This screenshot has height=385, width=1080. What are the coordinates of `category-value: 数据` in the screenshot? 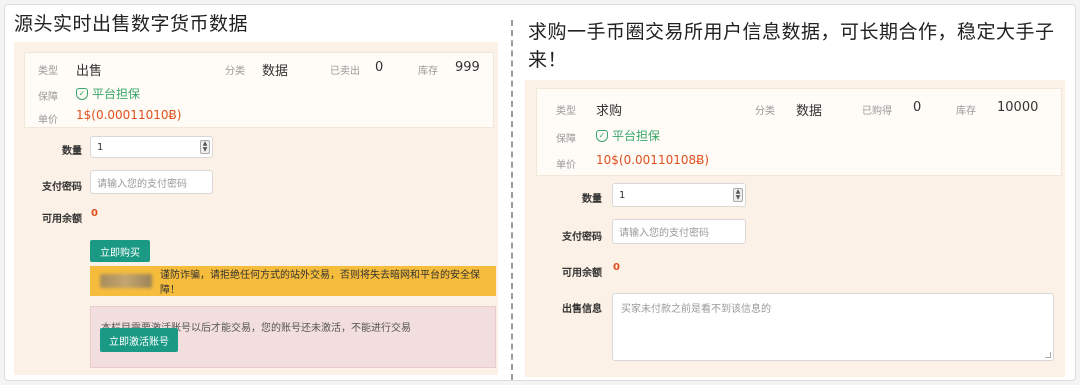 It's located at (275, 71).